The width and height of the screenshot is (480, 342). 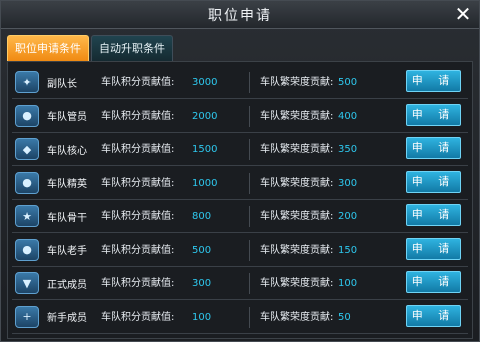 I want to click on wings-badge-icon: ✦, so click(x=27, y=82).